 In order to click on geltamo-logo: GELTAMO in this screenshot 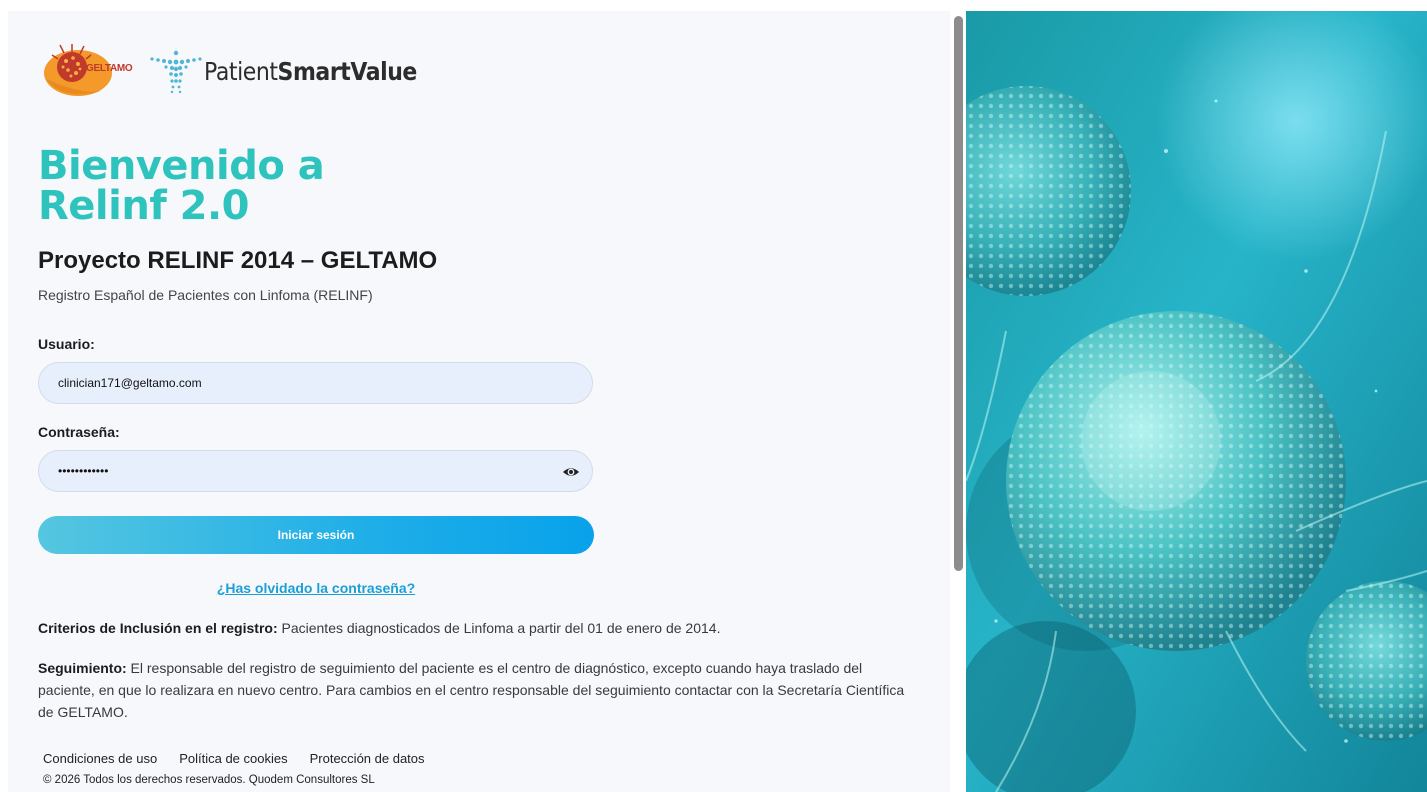, I will do `click(92, 71)`.